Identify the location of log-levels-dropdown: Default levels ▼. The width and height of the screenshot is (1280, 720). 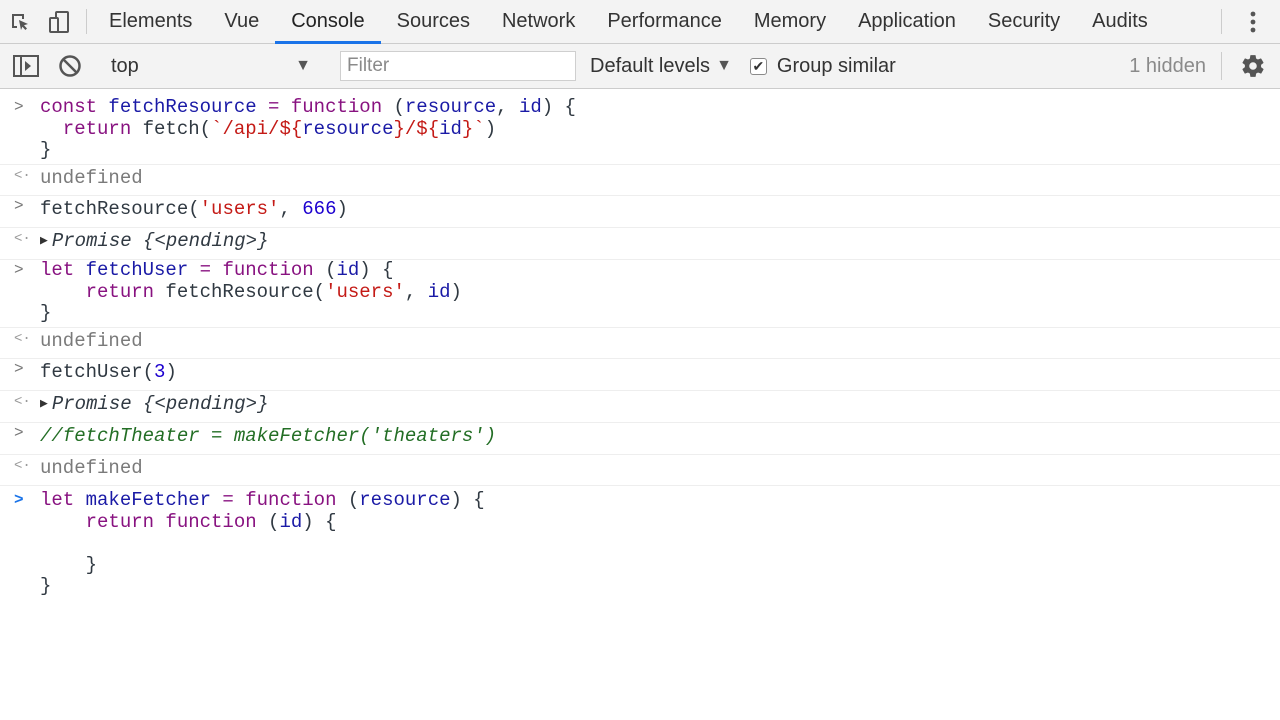
(661, 66).